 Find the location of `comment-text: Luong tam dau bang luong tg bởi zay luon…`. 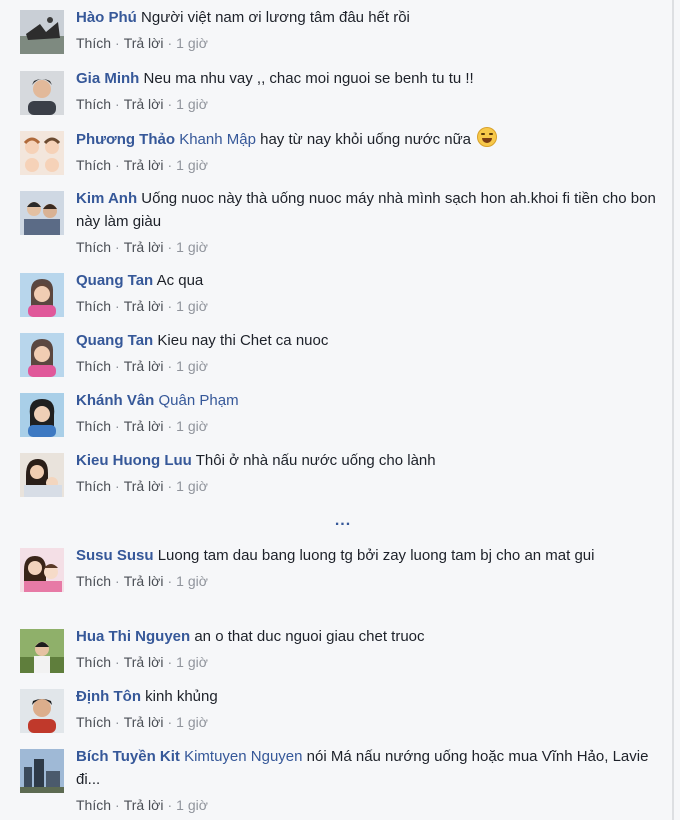

comment-text: Luong tam dau bang luong tg bởi zay luon… is located at coordinates (376, 555).